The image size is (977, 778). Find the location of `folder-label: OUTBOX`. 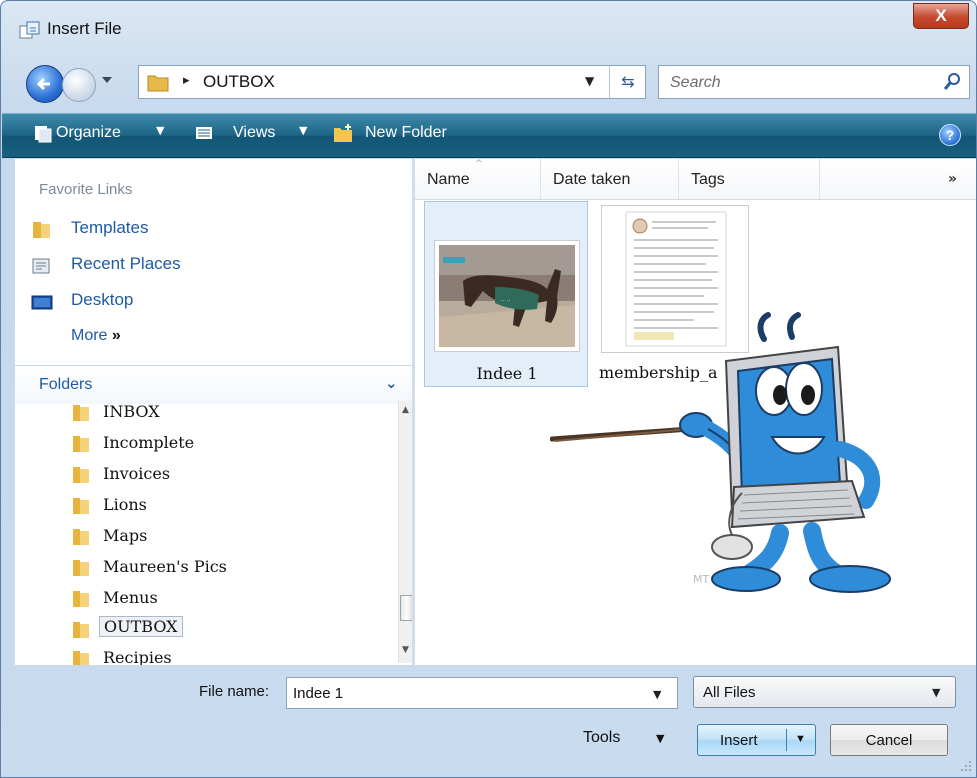

folder-label: OUTBOX is located at coordinates (141, 626).